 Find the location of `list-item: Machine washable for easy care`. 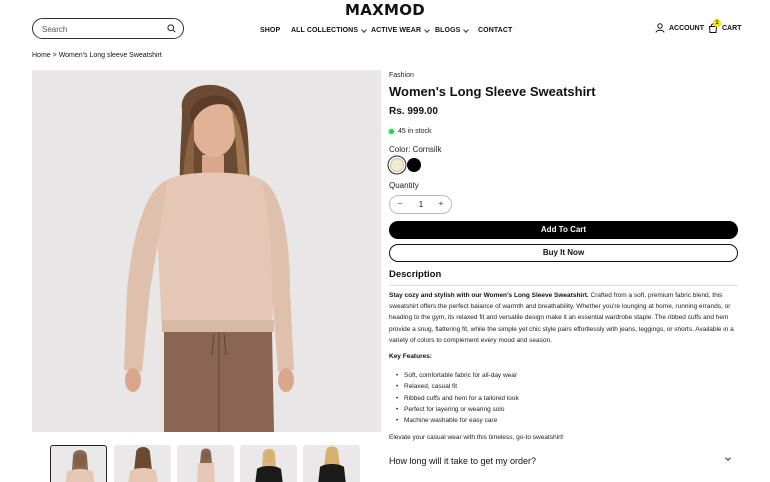

list-item: Machine washable for easy care is located at coordinates (457, 421).